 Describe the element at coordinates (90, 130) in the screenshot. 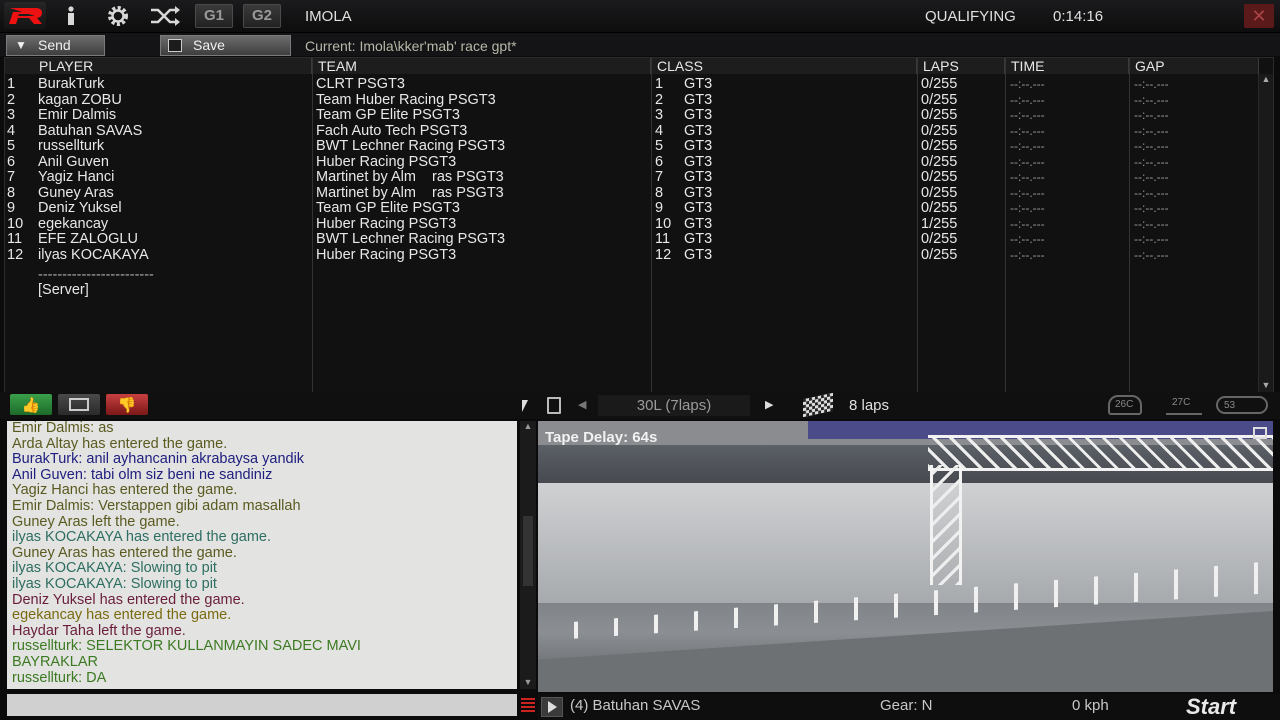

I see `row-player: Batuhan SAVAS` at that location.